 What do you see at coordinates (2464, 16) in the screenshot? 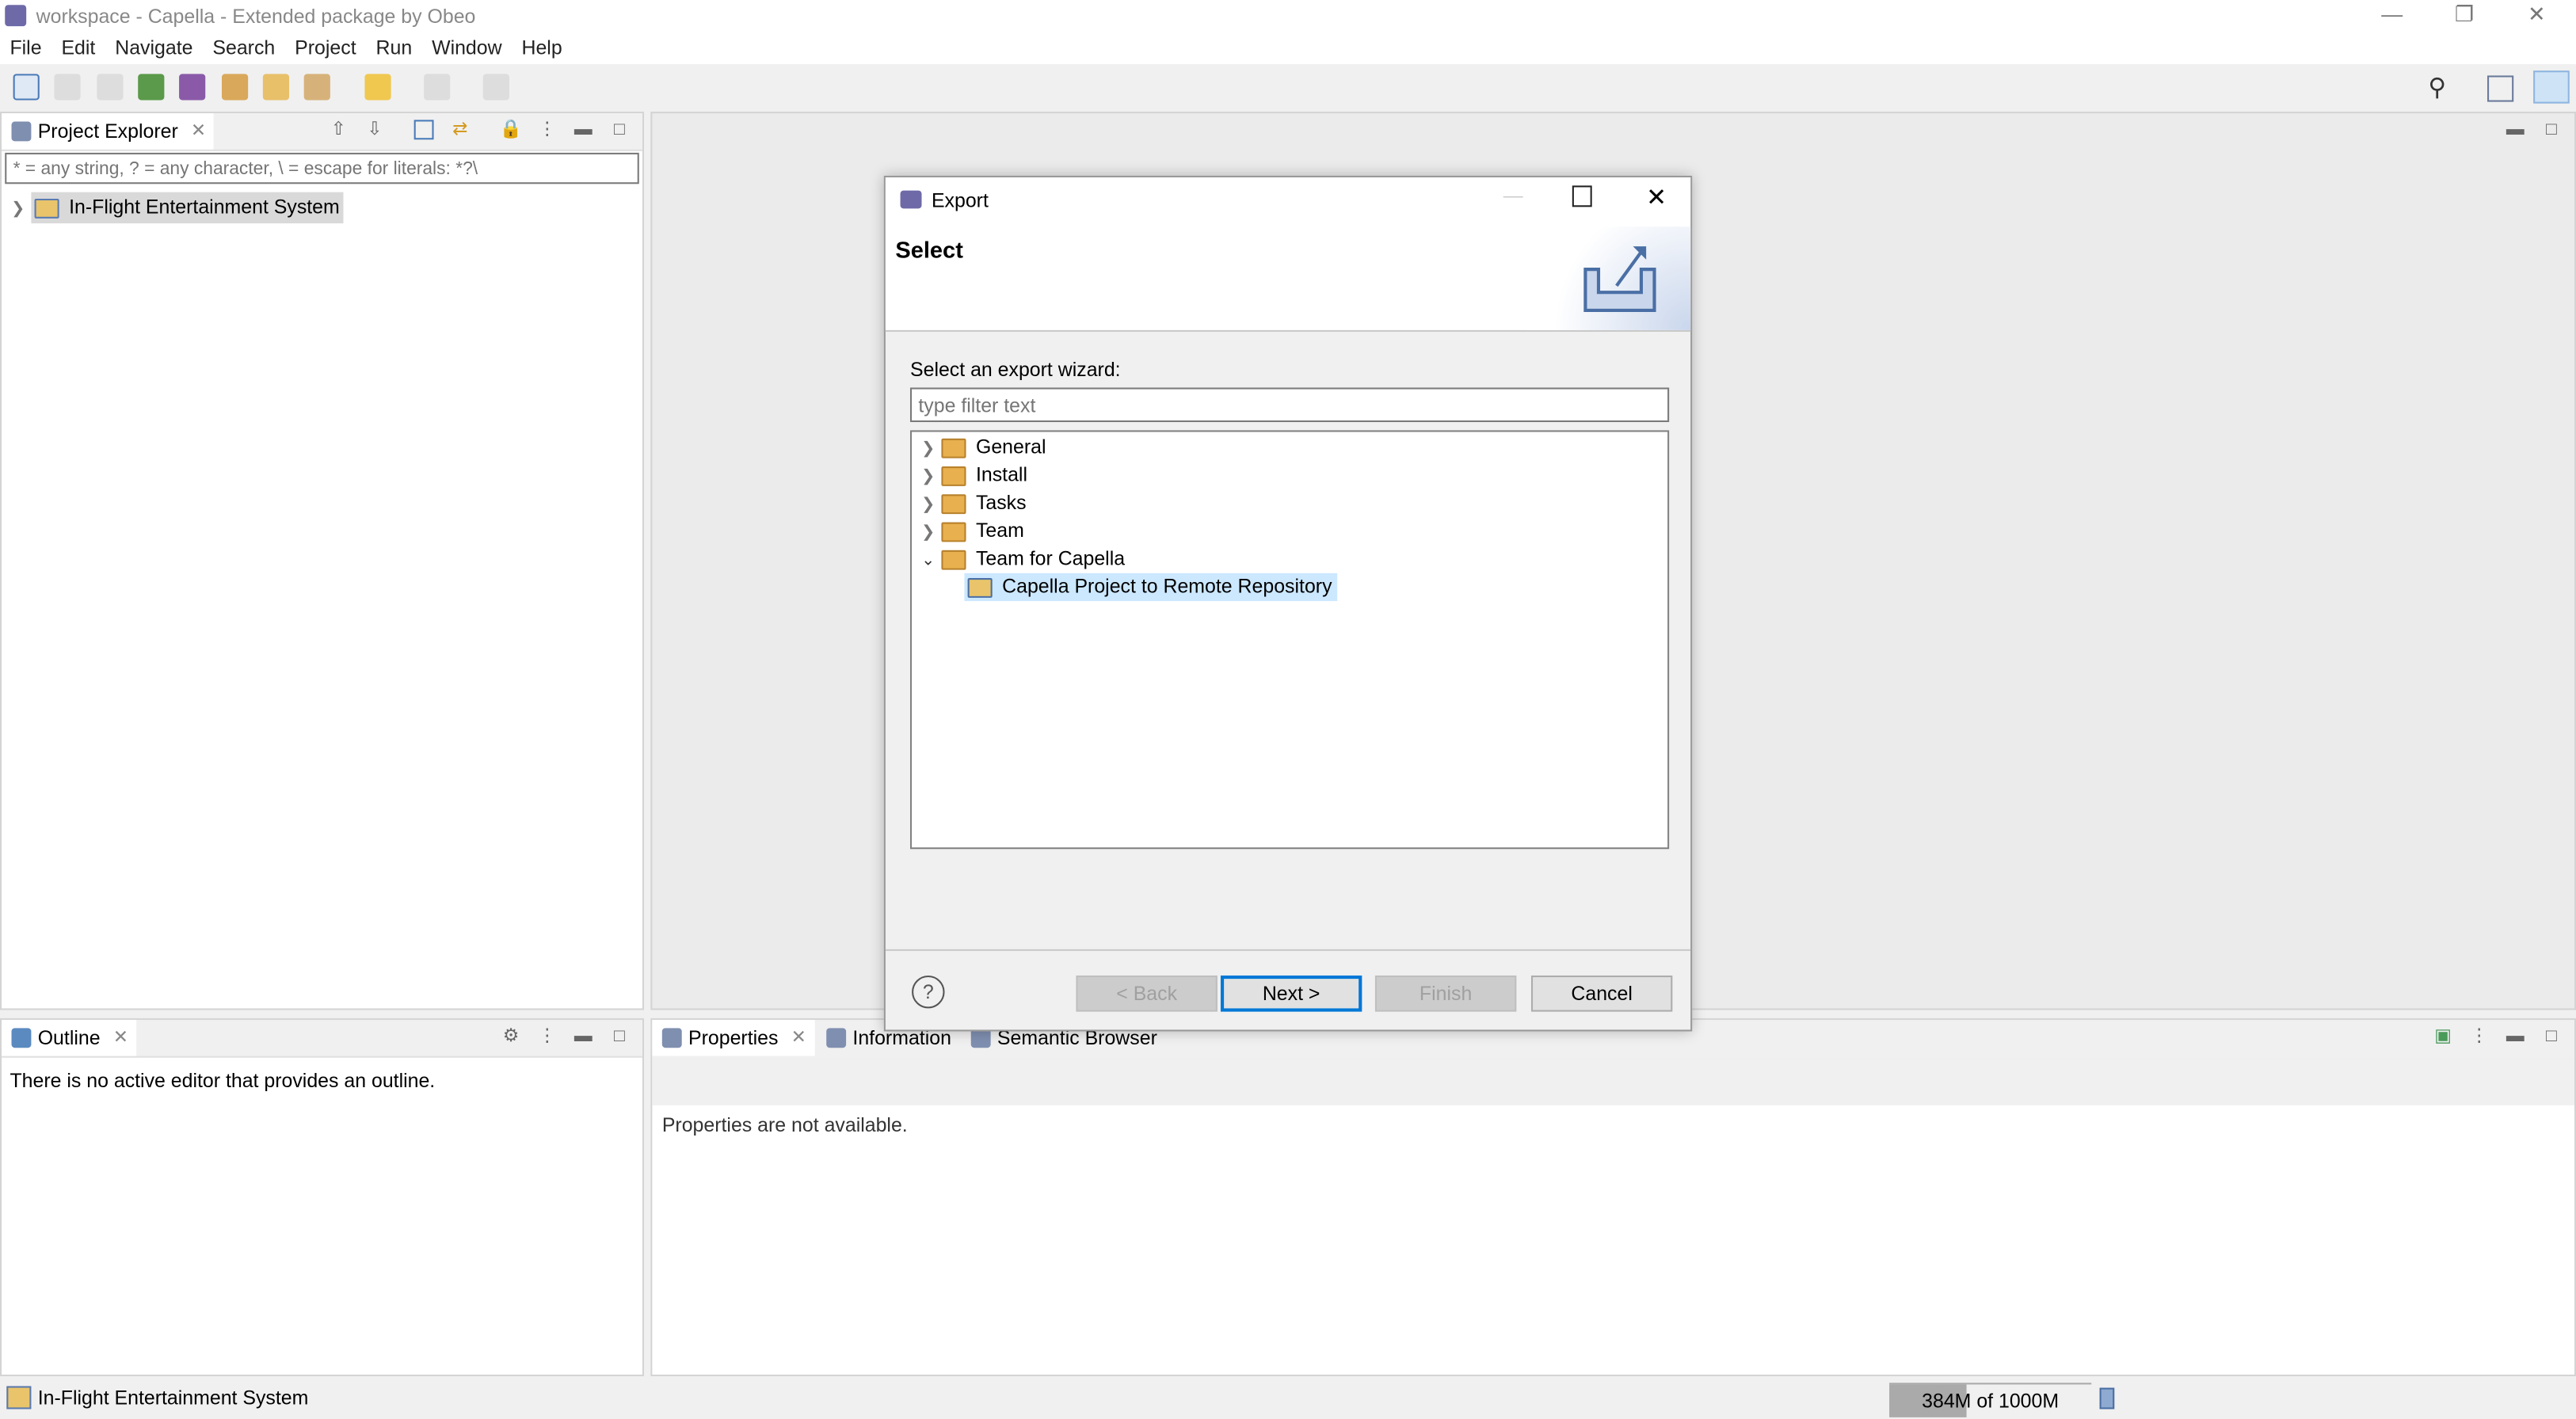
I see `restore-window-button: ❐` at bounding box center [2464, 16].